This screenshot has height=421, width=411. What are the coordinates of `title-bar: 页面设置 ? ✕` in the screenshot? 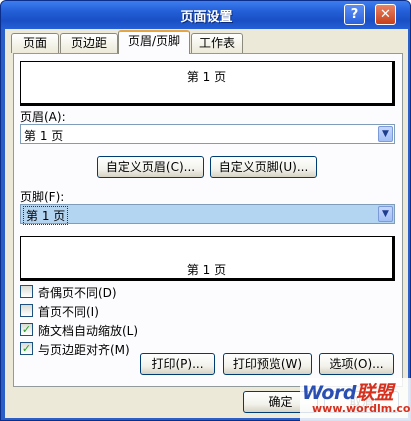 It's located at (205, 15).